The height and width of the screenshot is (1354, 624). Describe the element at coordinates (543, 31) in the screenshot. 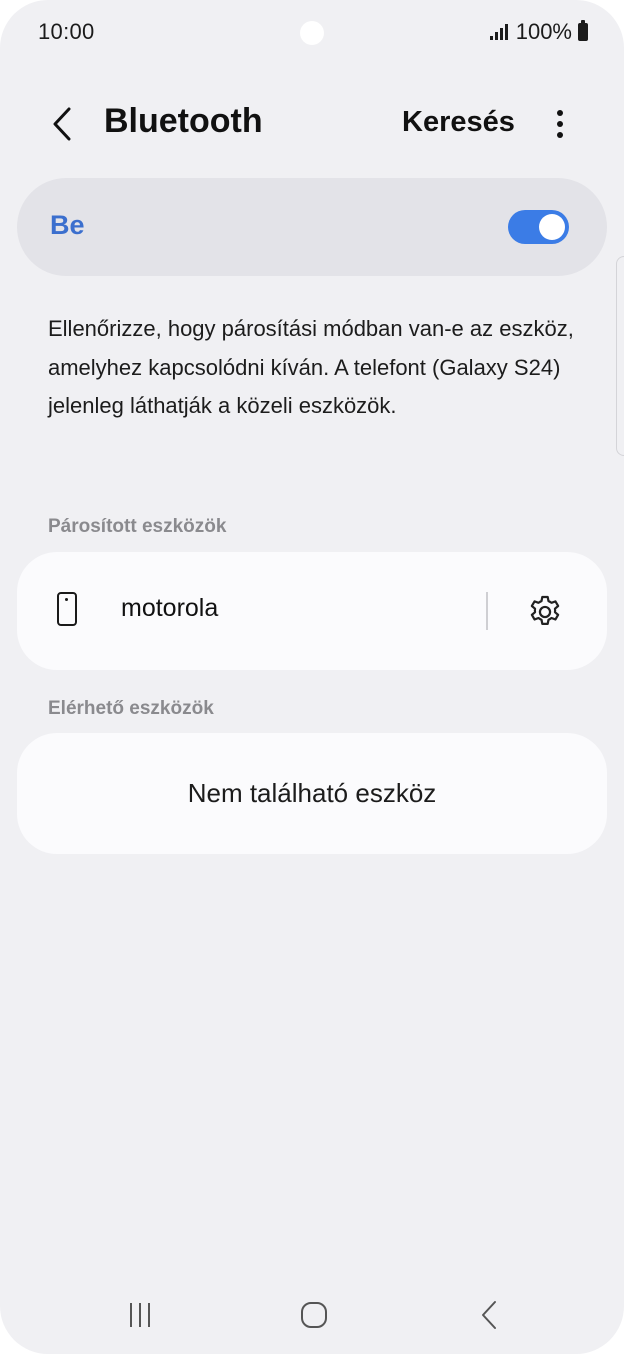

I see `battery-percentage: 100%` at that location.